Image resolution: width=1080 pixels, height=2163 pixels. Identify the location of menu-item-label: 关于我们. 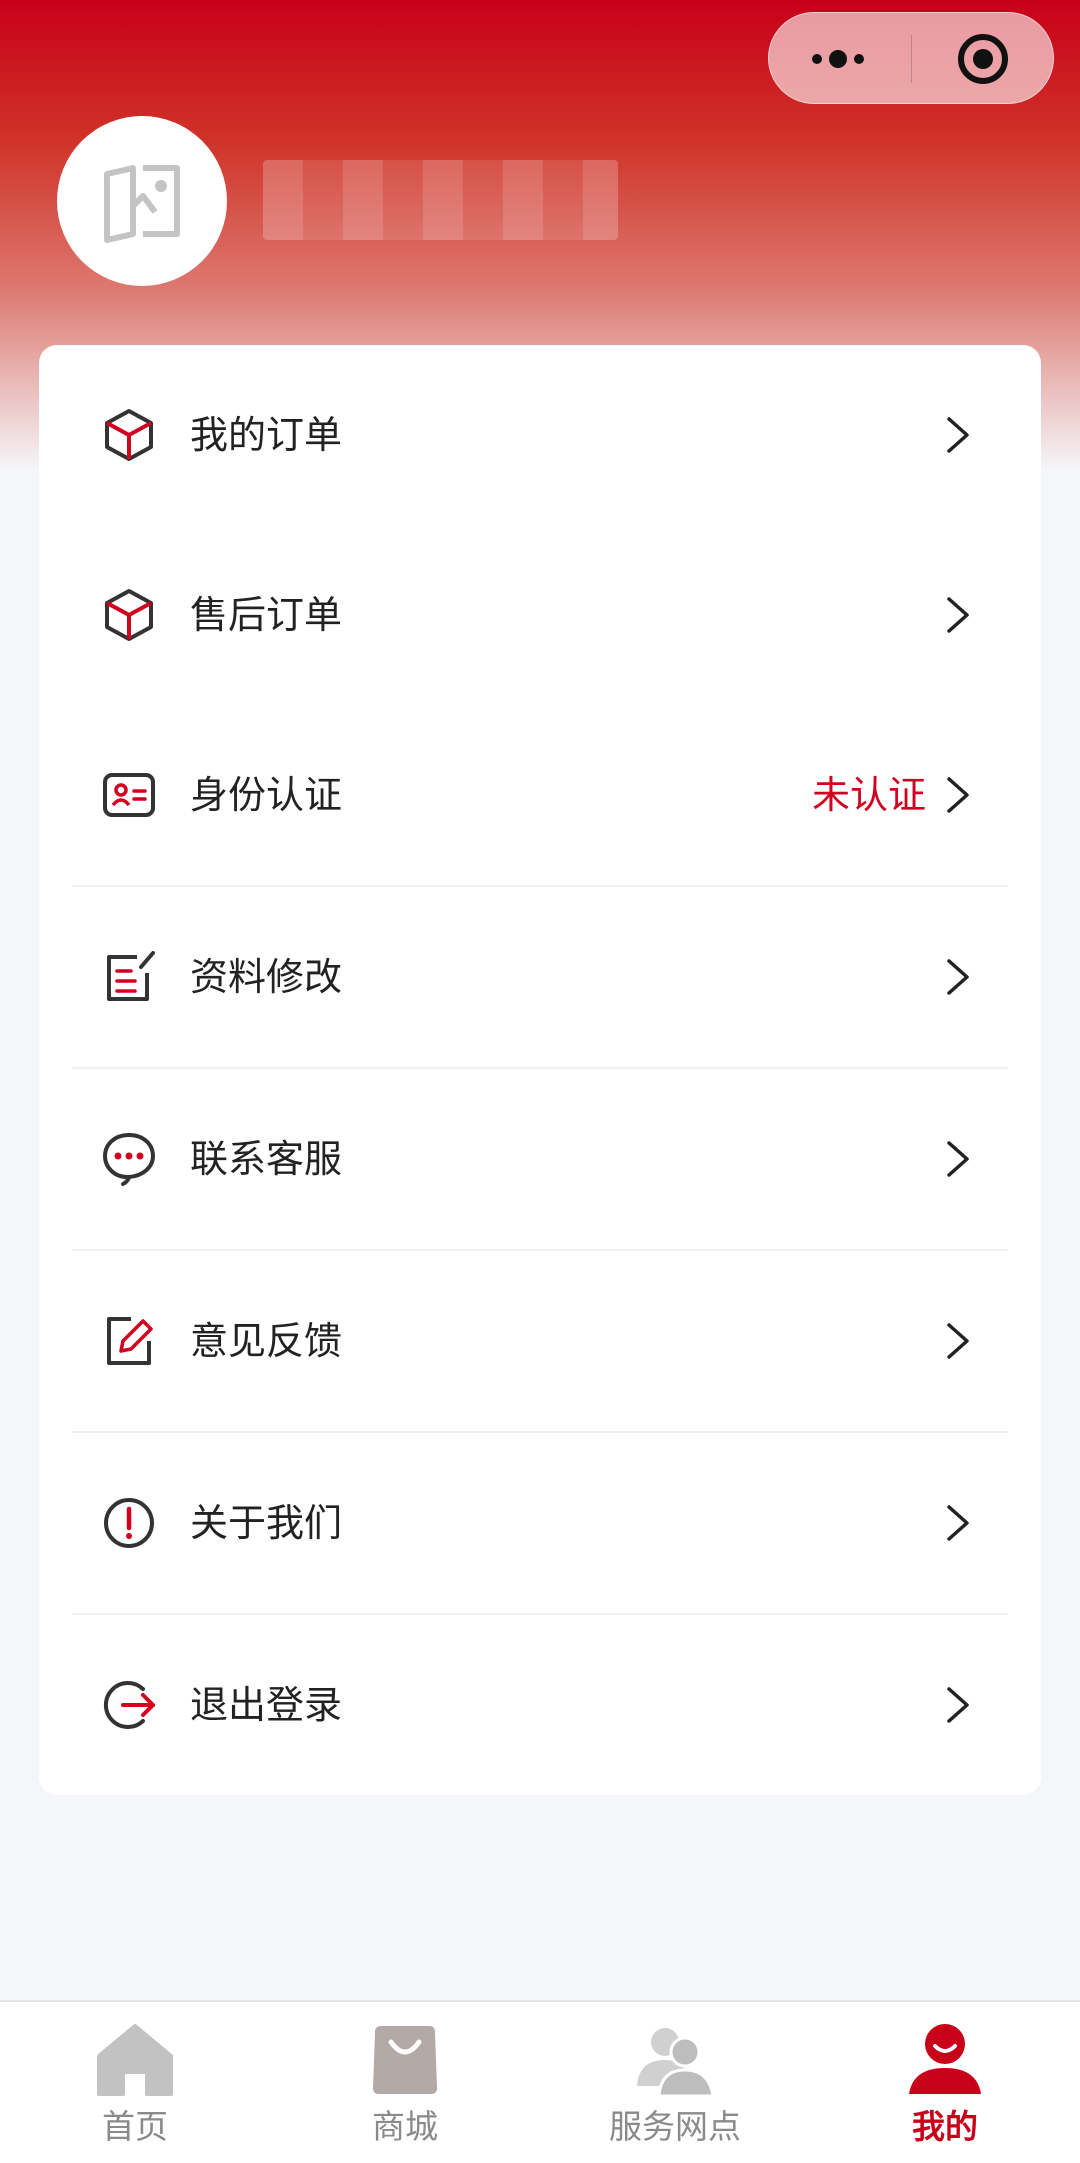
(266, 1523).